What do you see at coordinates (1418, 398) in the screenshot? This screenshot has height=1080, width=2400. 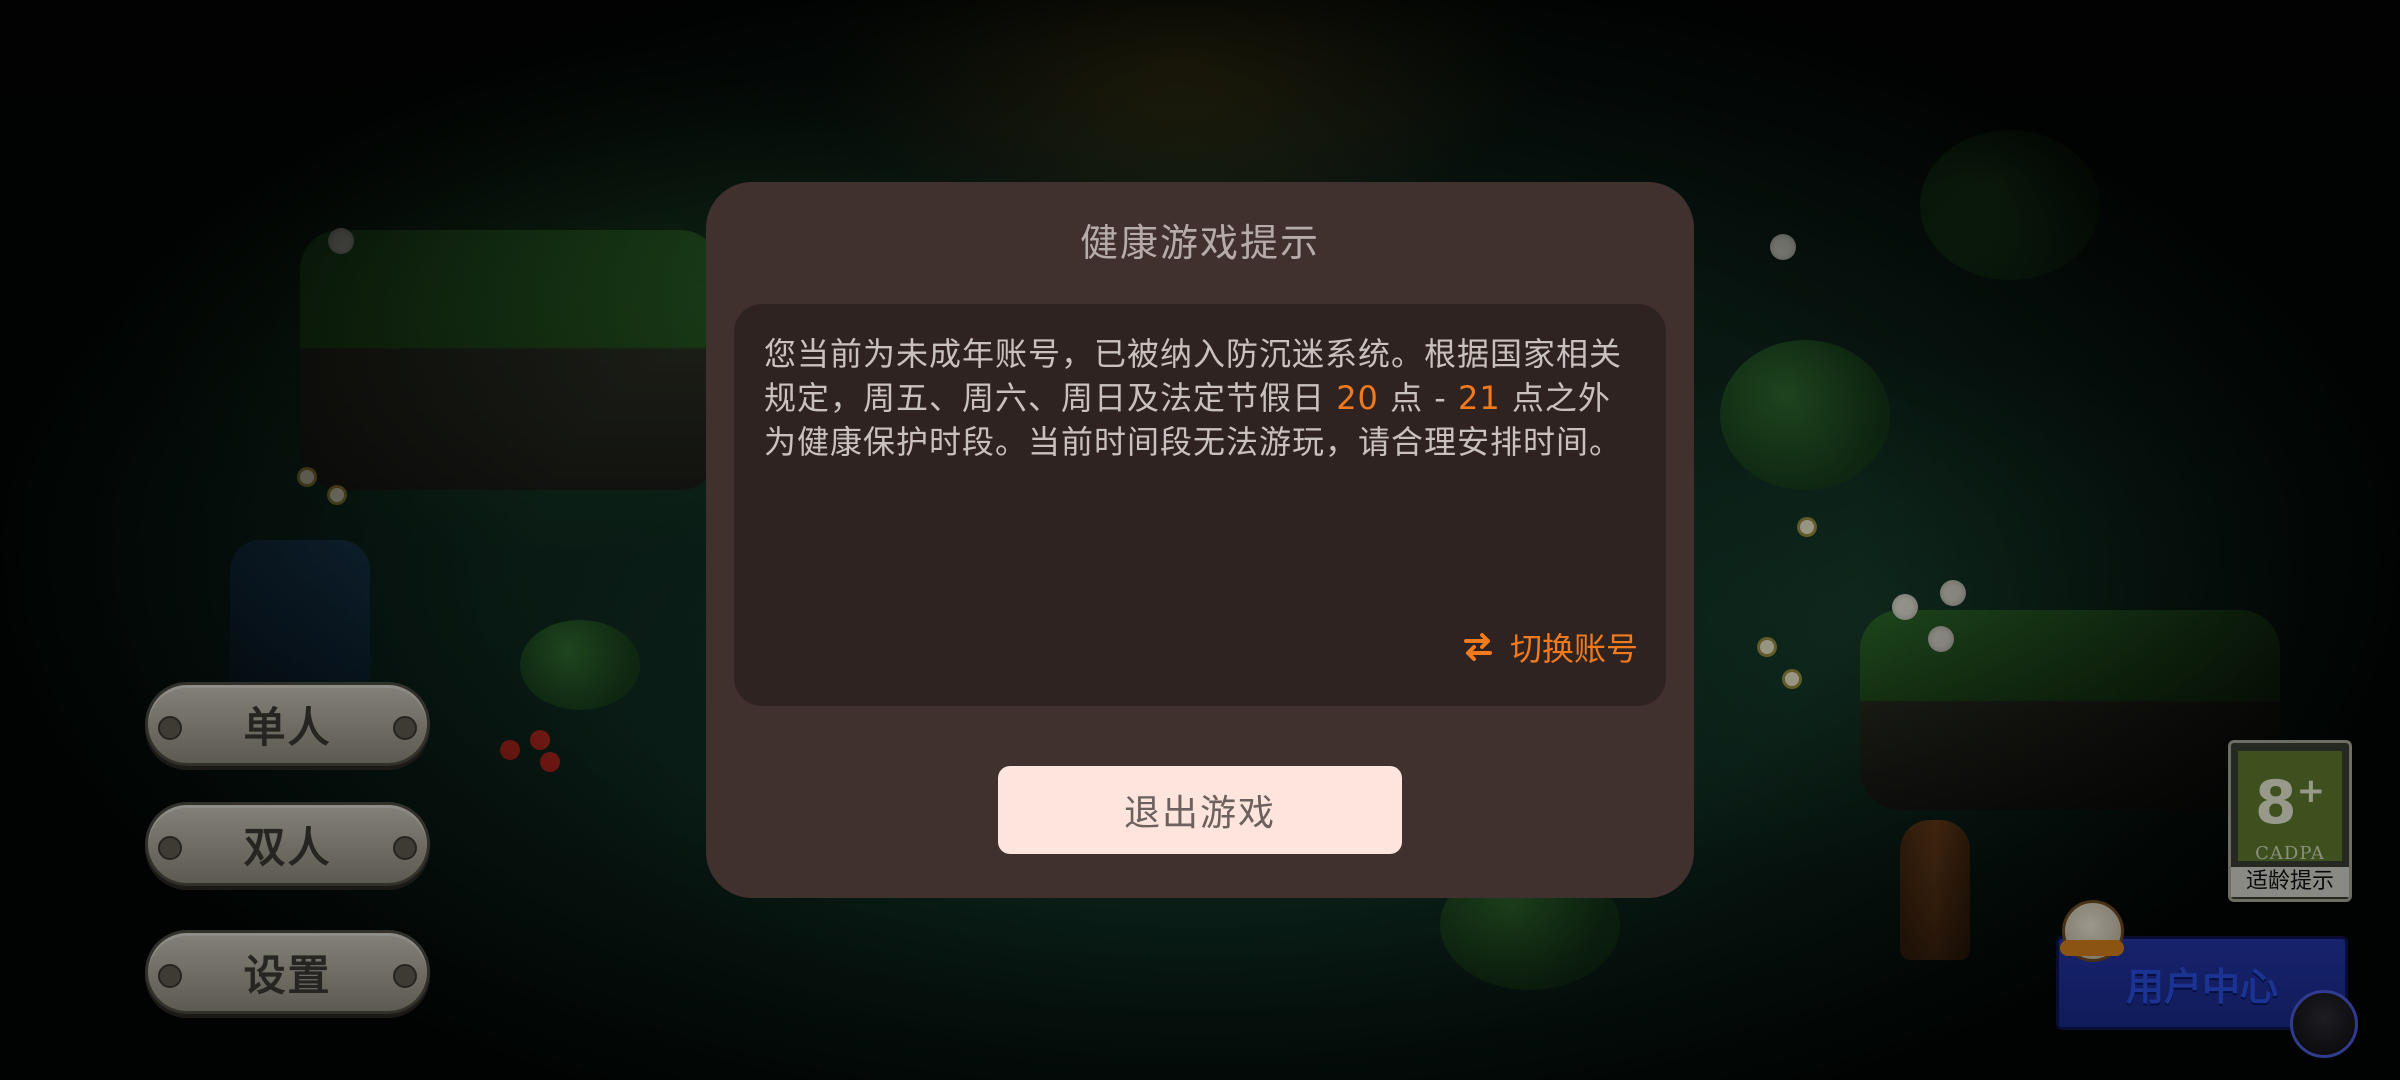 I see `message-text: 点 -` at bounding box center [1418, 398].